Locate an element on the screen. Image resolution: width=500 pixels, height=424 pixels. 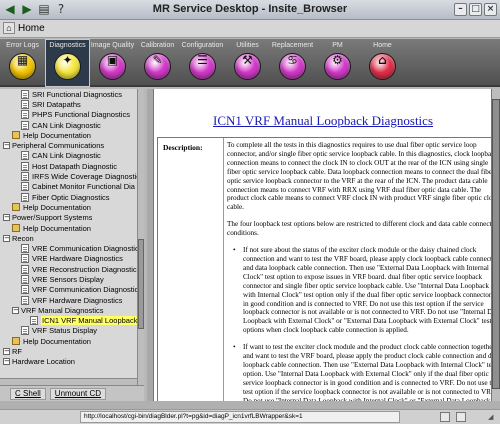
home-bar: ⌂ Home is located at coordinates (250, 29).